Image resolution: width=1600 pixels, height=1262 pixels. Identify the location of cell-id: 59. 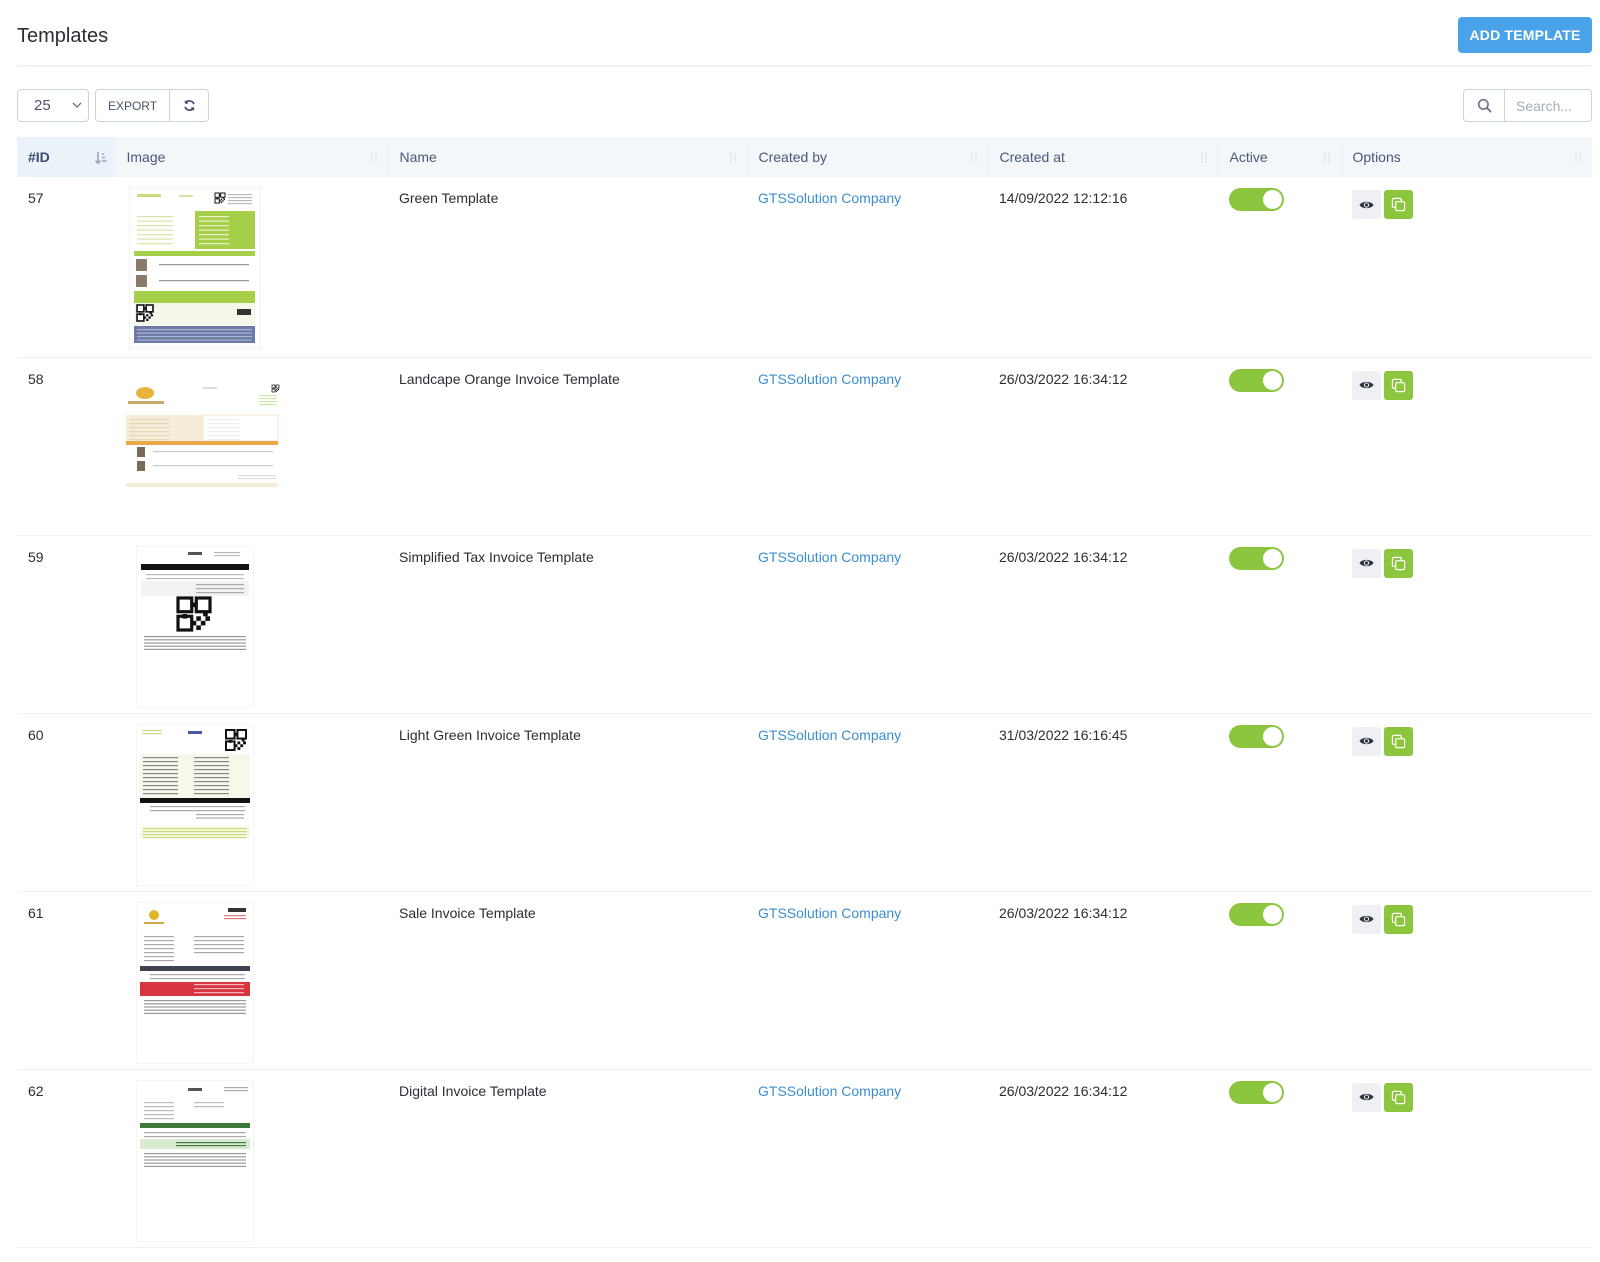
(66, 624).